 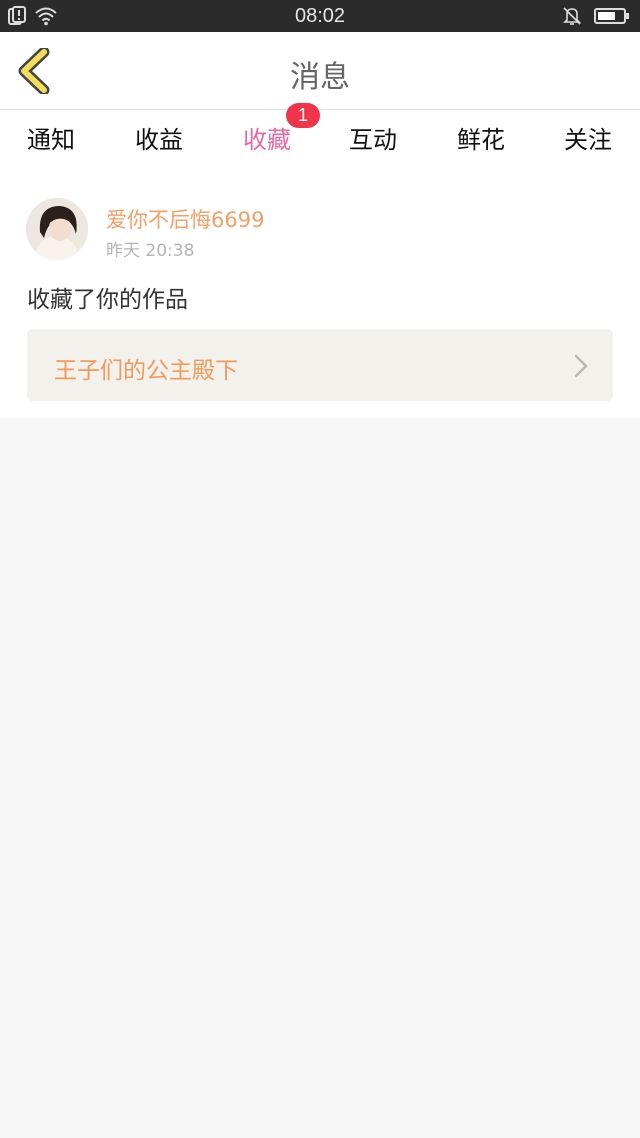 I want to click on message-timestamp: 昨天 20:38, so click(x=150, y=251).